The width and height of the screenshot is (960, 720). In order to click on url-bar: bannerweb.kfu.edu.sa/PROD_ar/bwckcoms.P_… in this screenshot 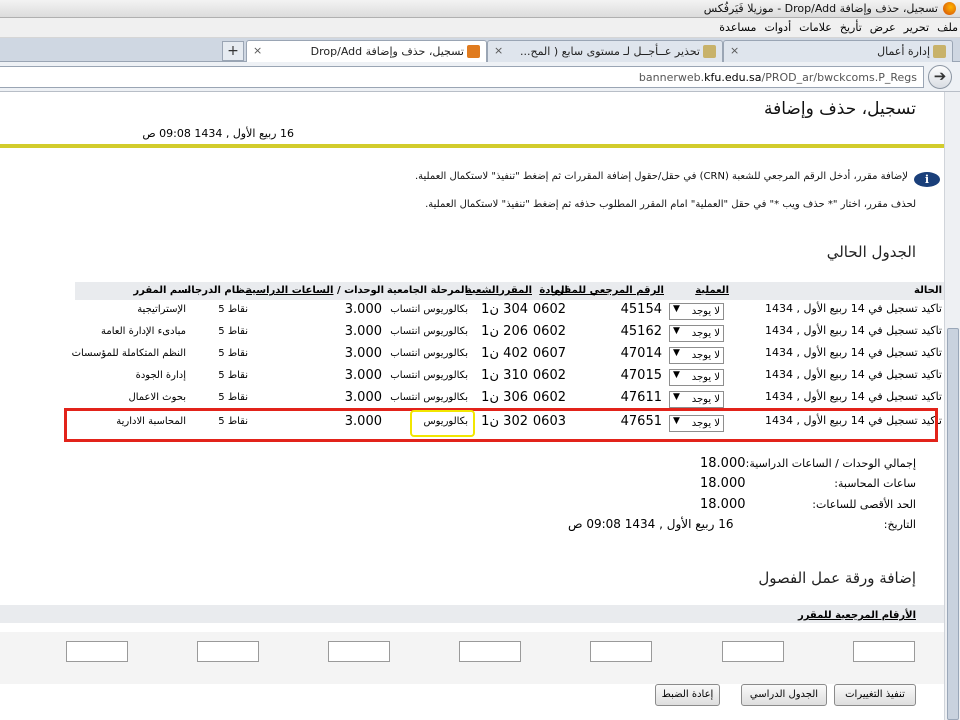, I will do `click(462, 77)`.